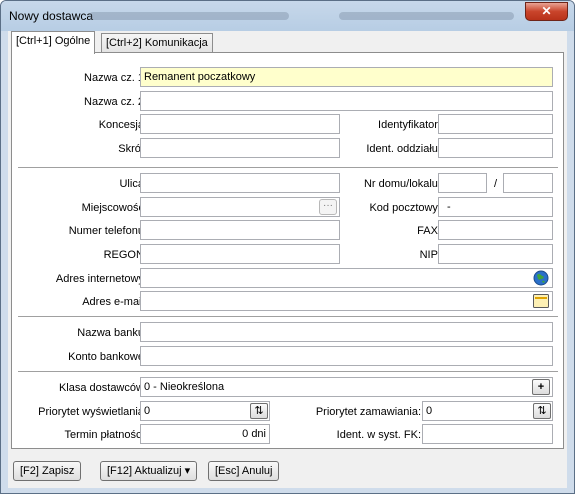 Image resolution: width=575 pixels, height=494 pixels. I want to click on zapisz-button: [F2] Zapisz, so click(47, 471).